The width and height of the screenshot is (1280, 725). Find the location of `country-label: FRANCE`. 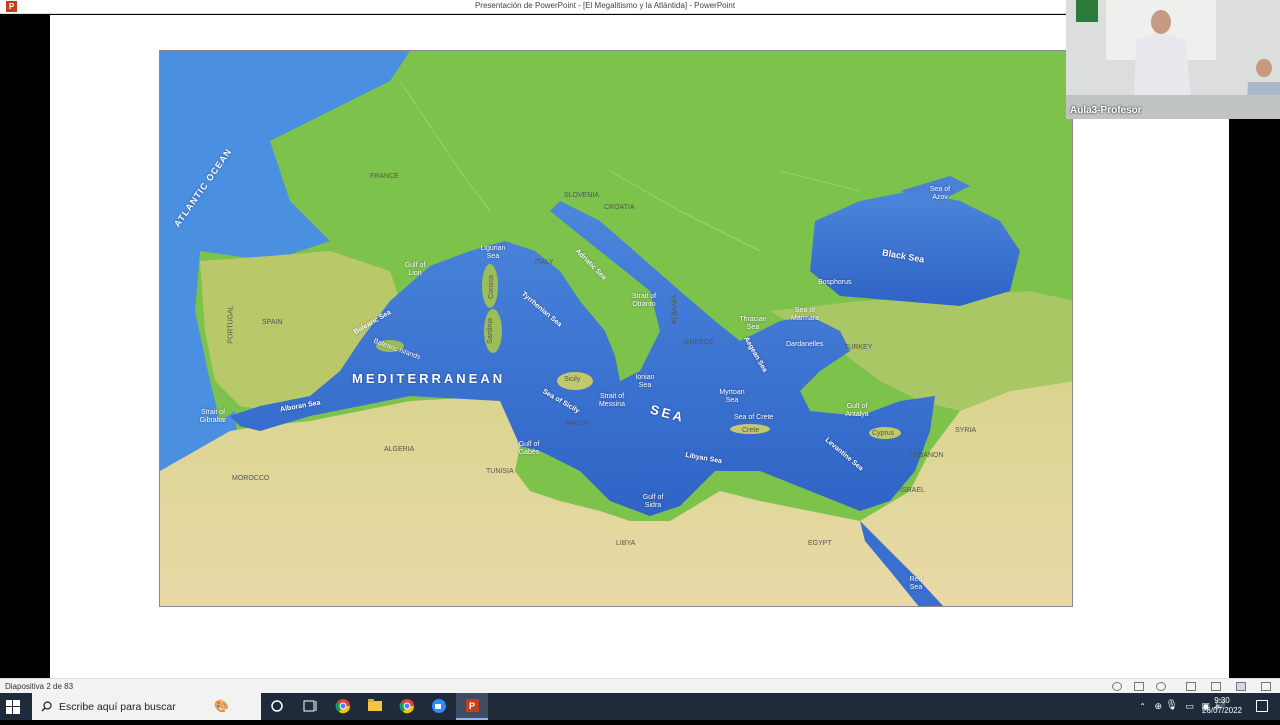

country-label: FRANCE is located at coordinates (384, 176).